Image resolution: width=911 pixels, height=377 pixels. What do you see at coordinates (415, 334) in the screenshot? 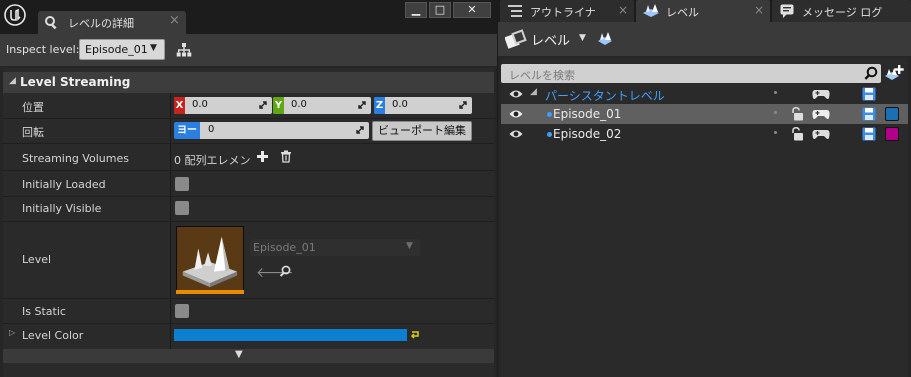
I see `reset-to-default-icon` at bounding box center [415, 334].